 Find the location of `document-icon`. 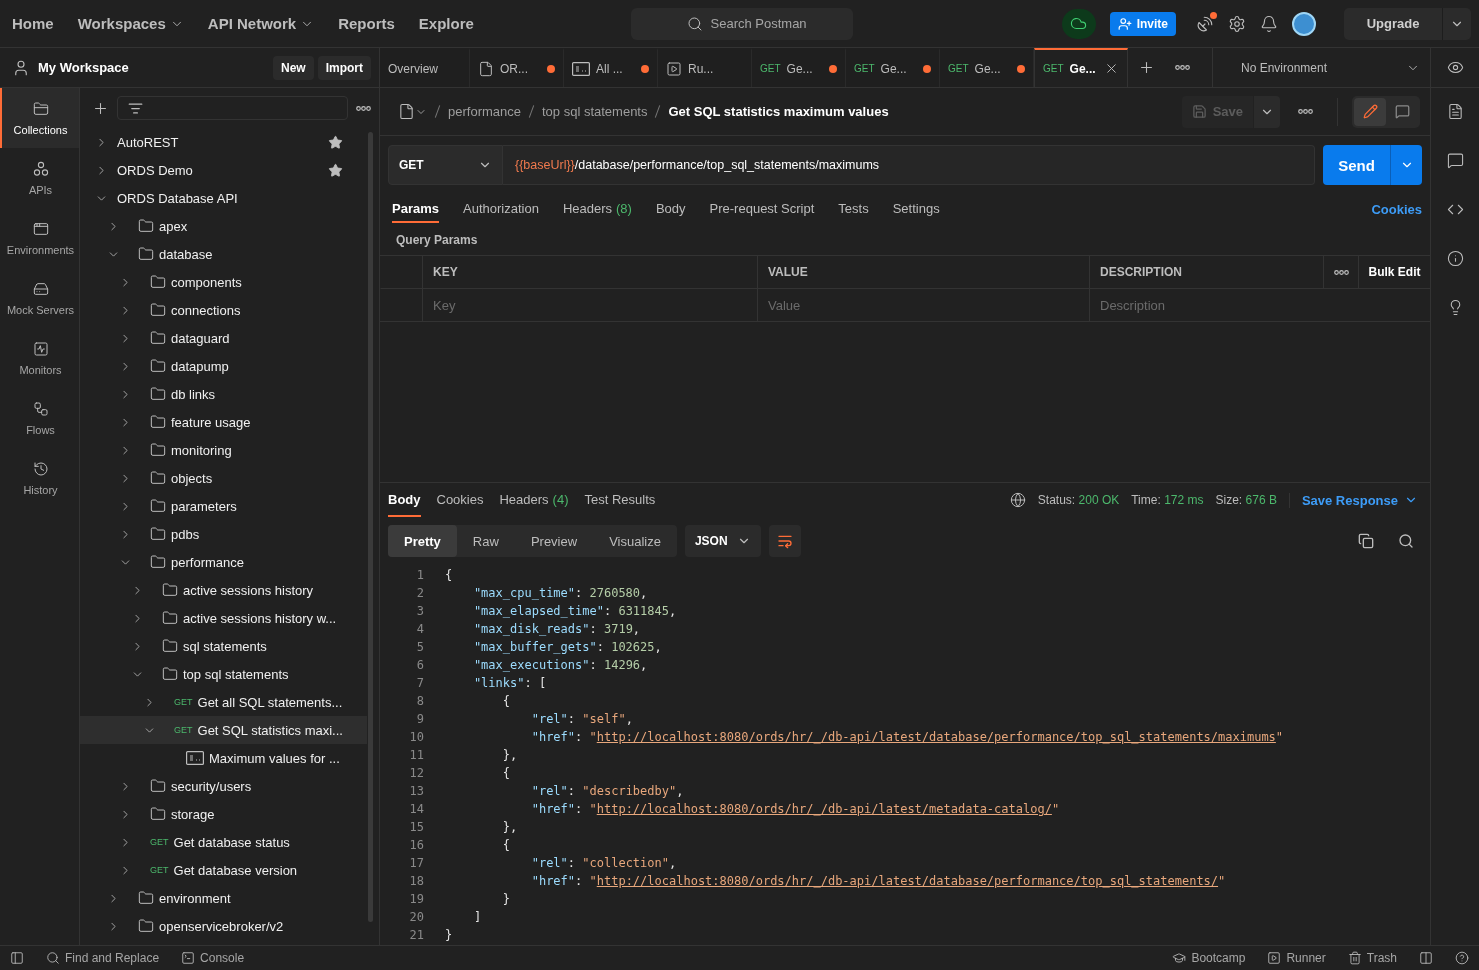

document-icon is located at coordinates (1455, 111).